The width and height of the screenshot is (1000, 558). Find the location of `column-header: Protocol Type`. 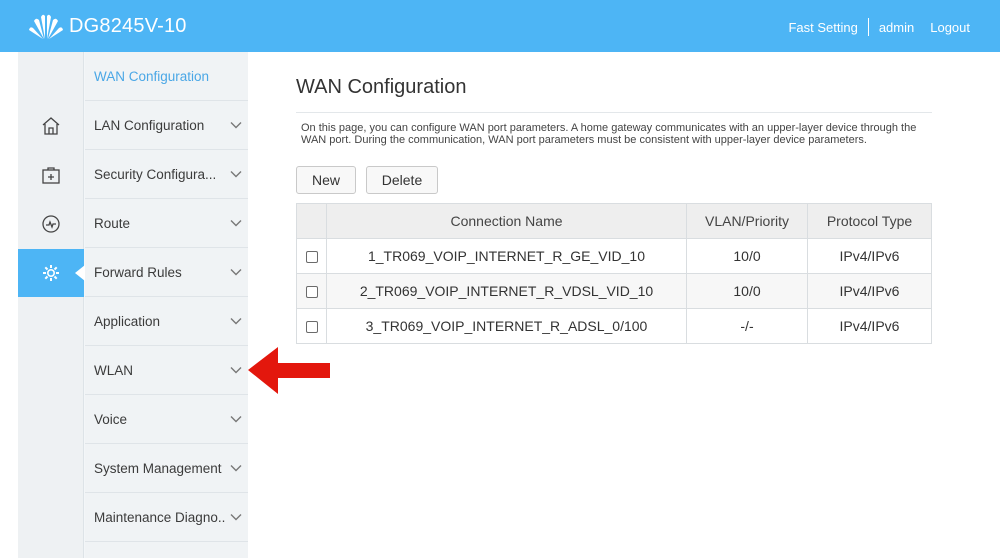

column-header: Protocol Type is located at coordinates (869, 221).